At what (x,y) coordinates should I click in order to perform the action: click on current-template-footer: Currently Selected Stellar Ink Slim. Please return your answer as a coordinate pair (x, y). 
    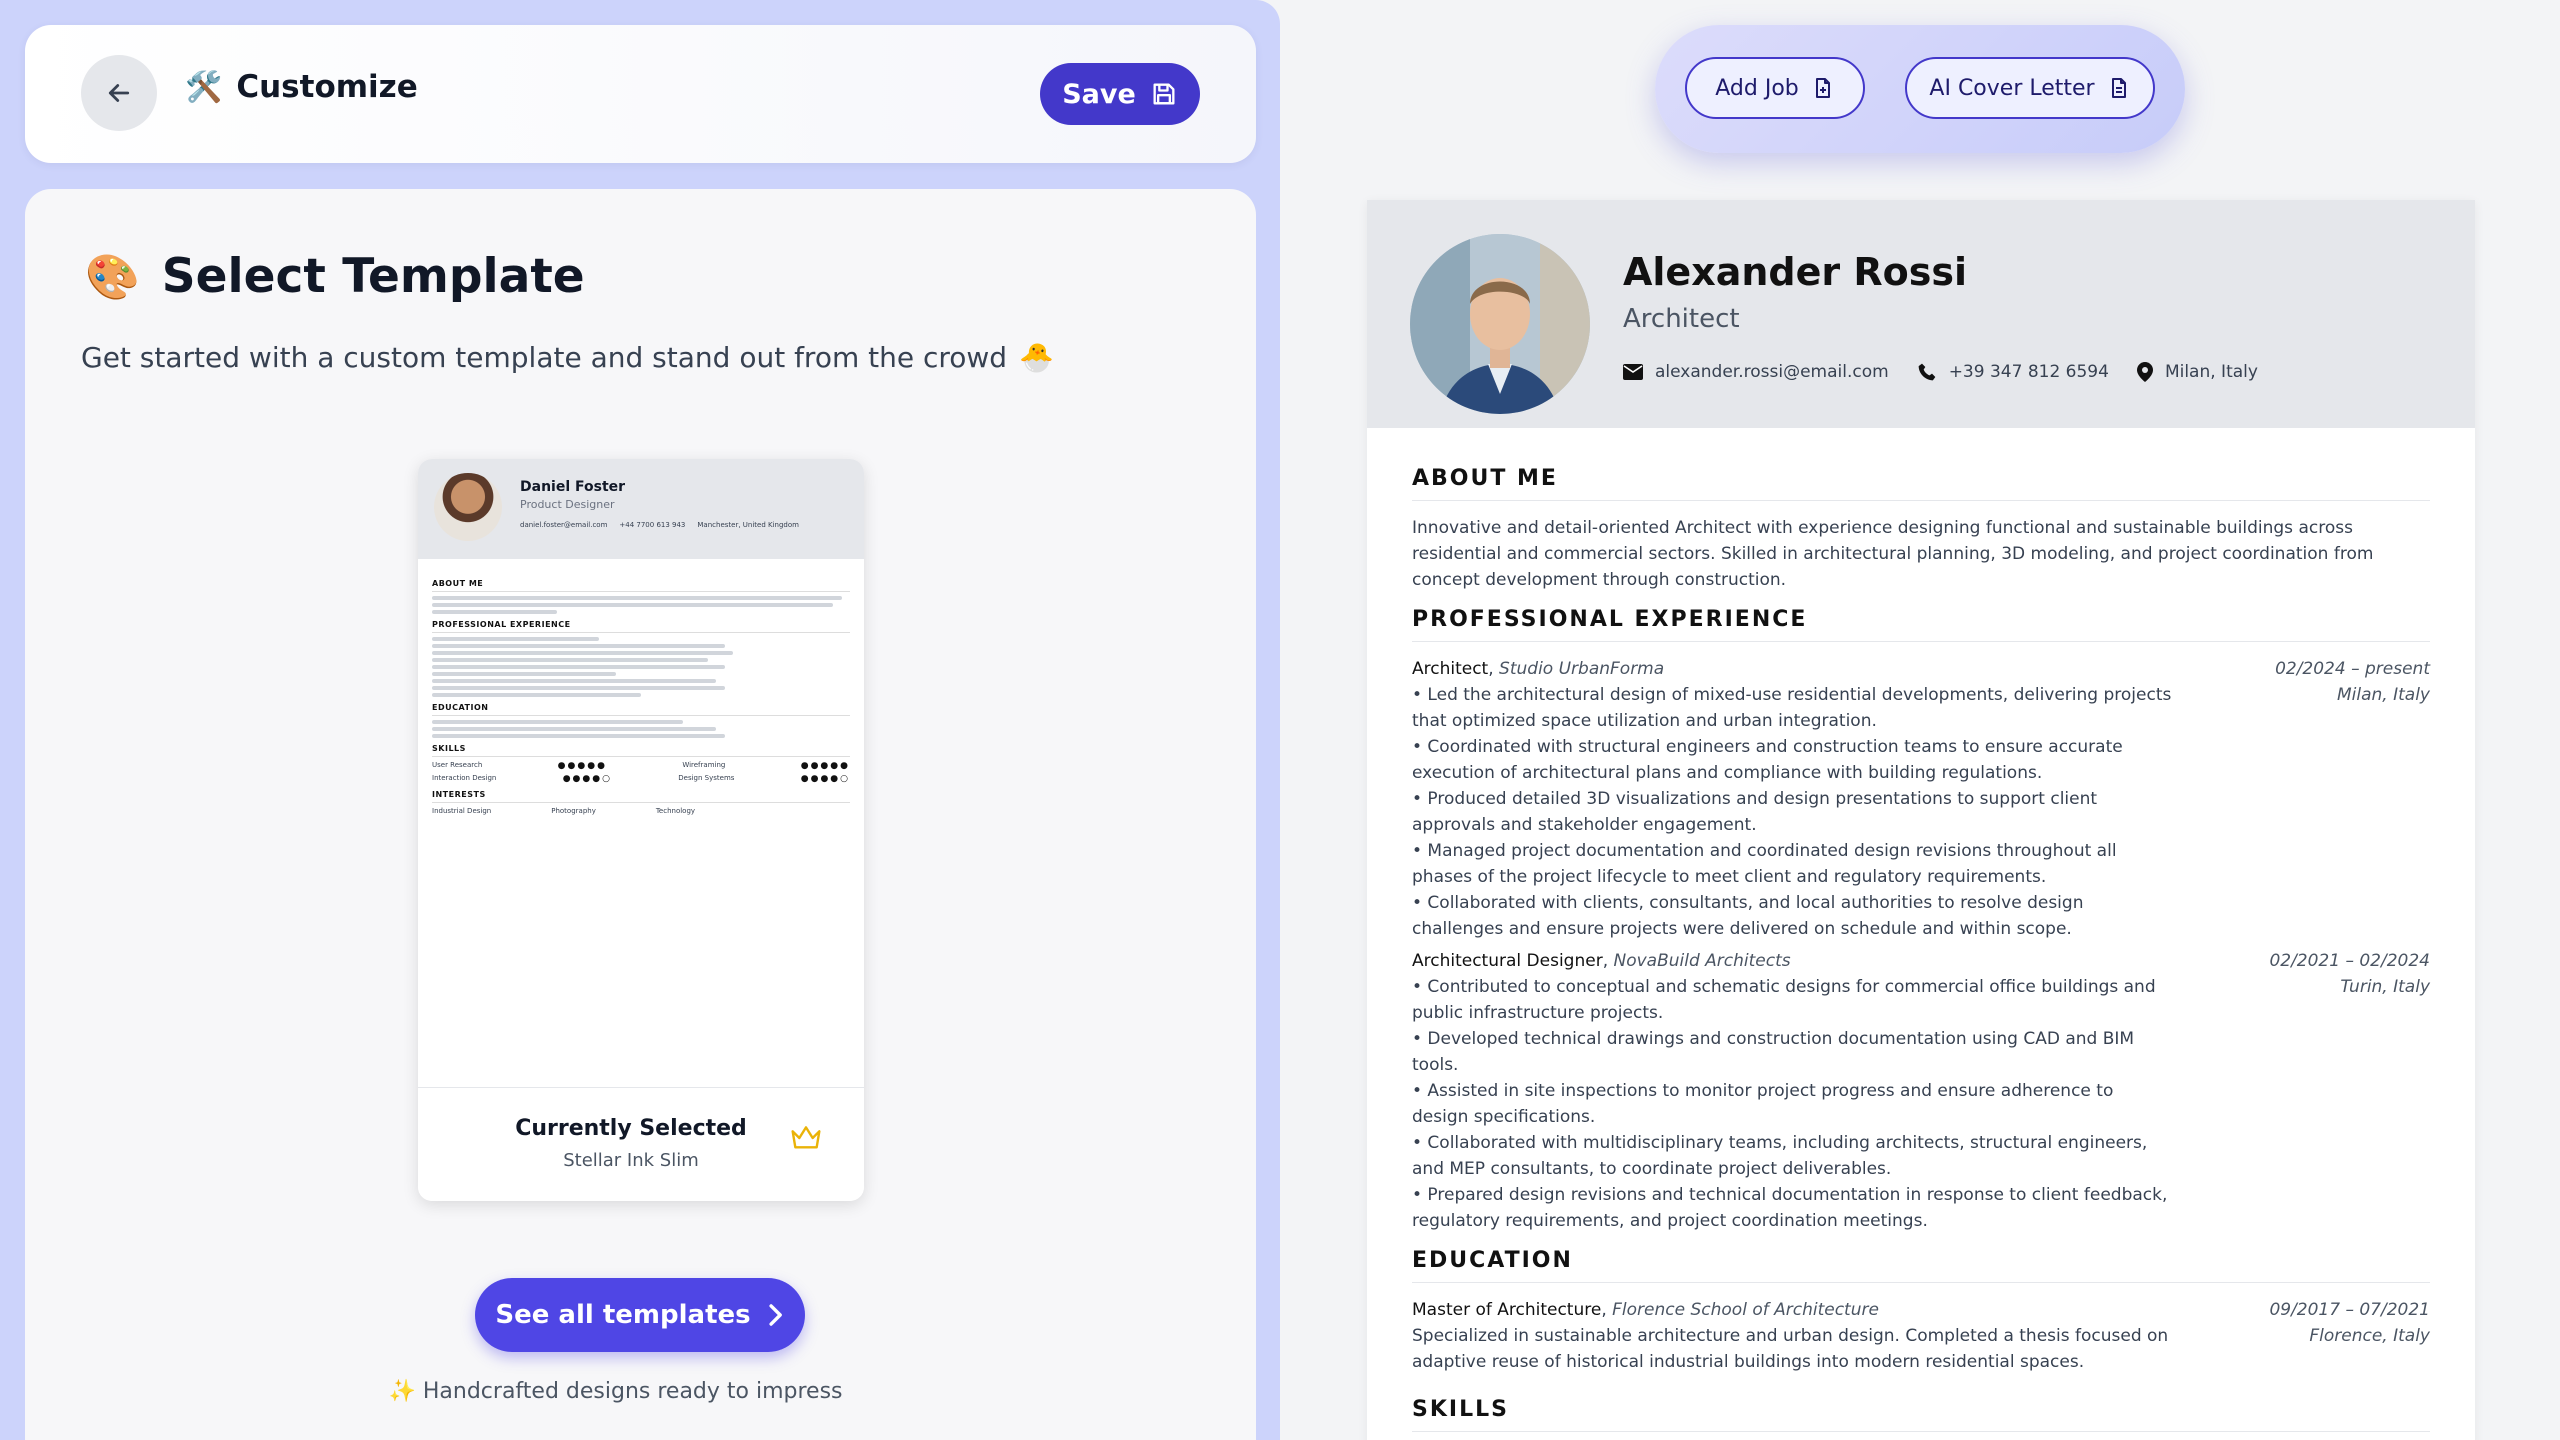
    Looking at the image, I should click on (641, 1144).